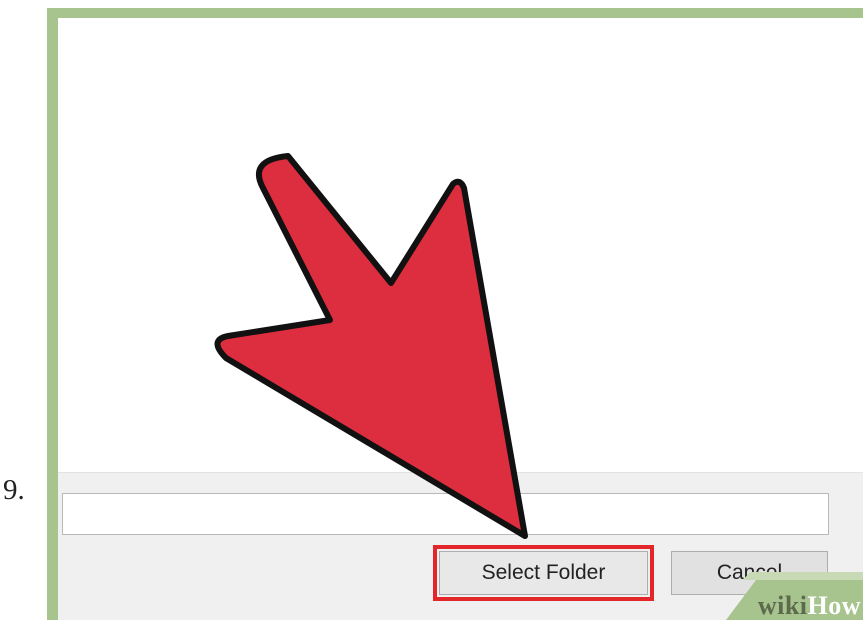 Image resolution: width=863 pixels, height=620 pixels. I want to click on step-number: 9., so click(14, 490).